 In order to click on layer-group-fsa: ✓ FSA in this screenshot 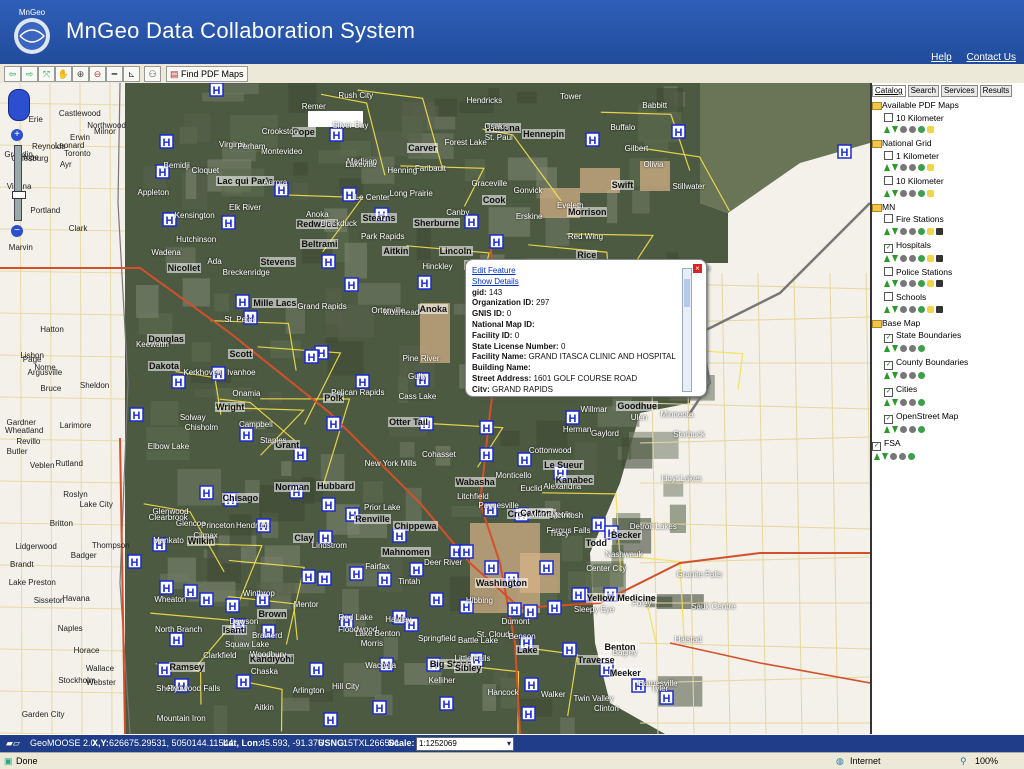, I will do `click(948, 444)`.